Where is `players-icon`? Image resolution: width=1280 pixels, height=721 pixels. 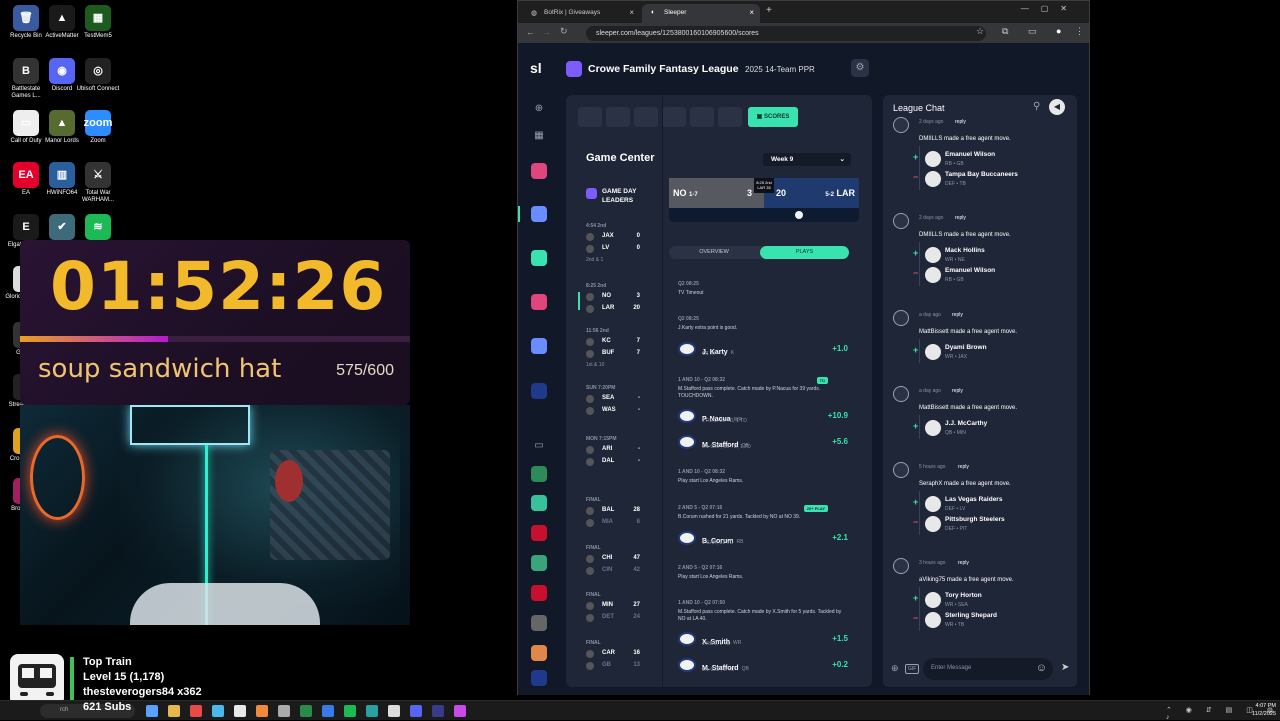
players-icon is located at coordinates (646, 117).